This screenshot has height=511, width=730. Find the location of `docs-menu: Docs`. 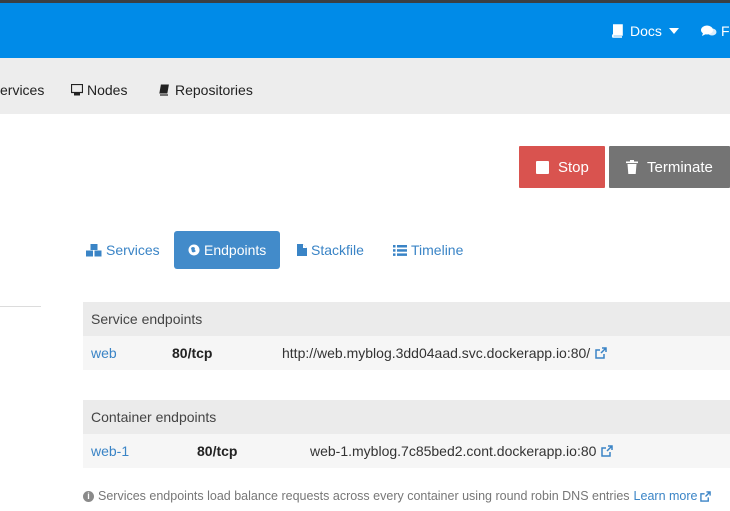

docs-menu: Docs is located at coordinates (644, 31).